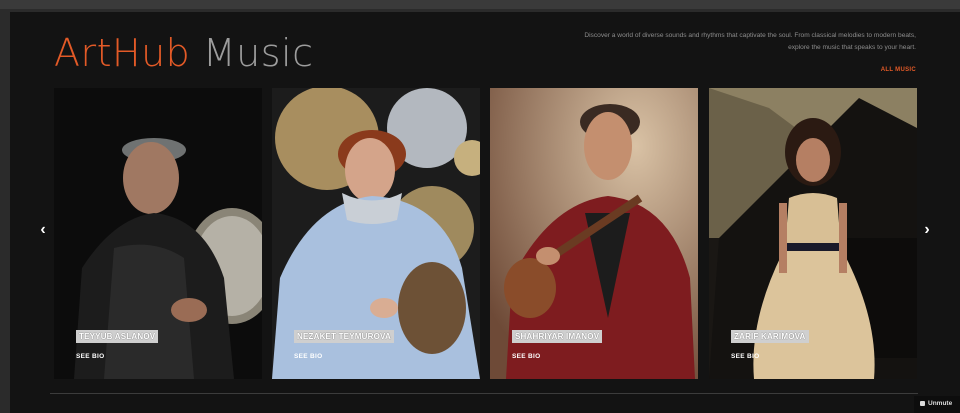  I want to click on artist-name: SHAHRIYAR IMANOV, so click(557, 336).